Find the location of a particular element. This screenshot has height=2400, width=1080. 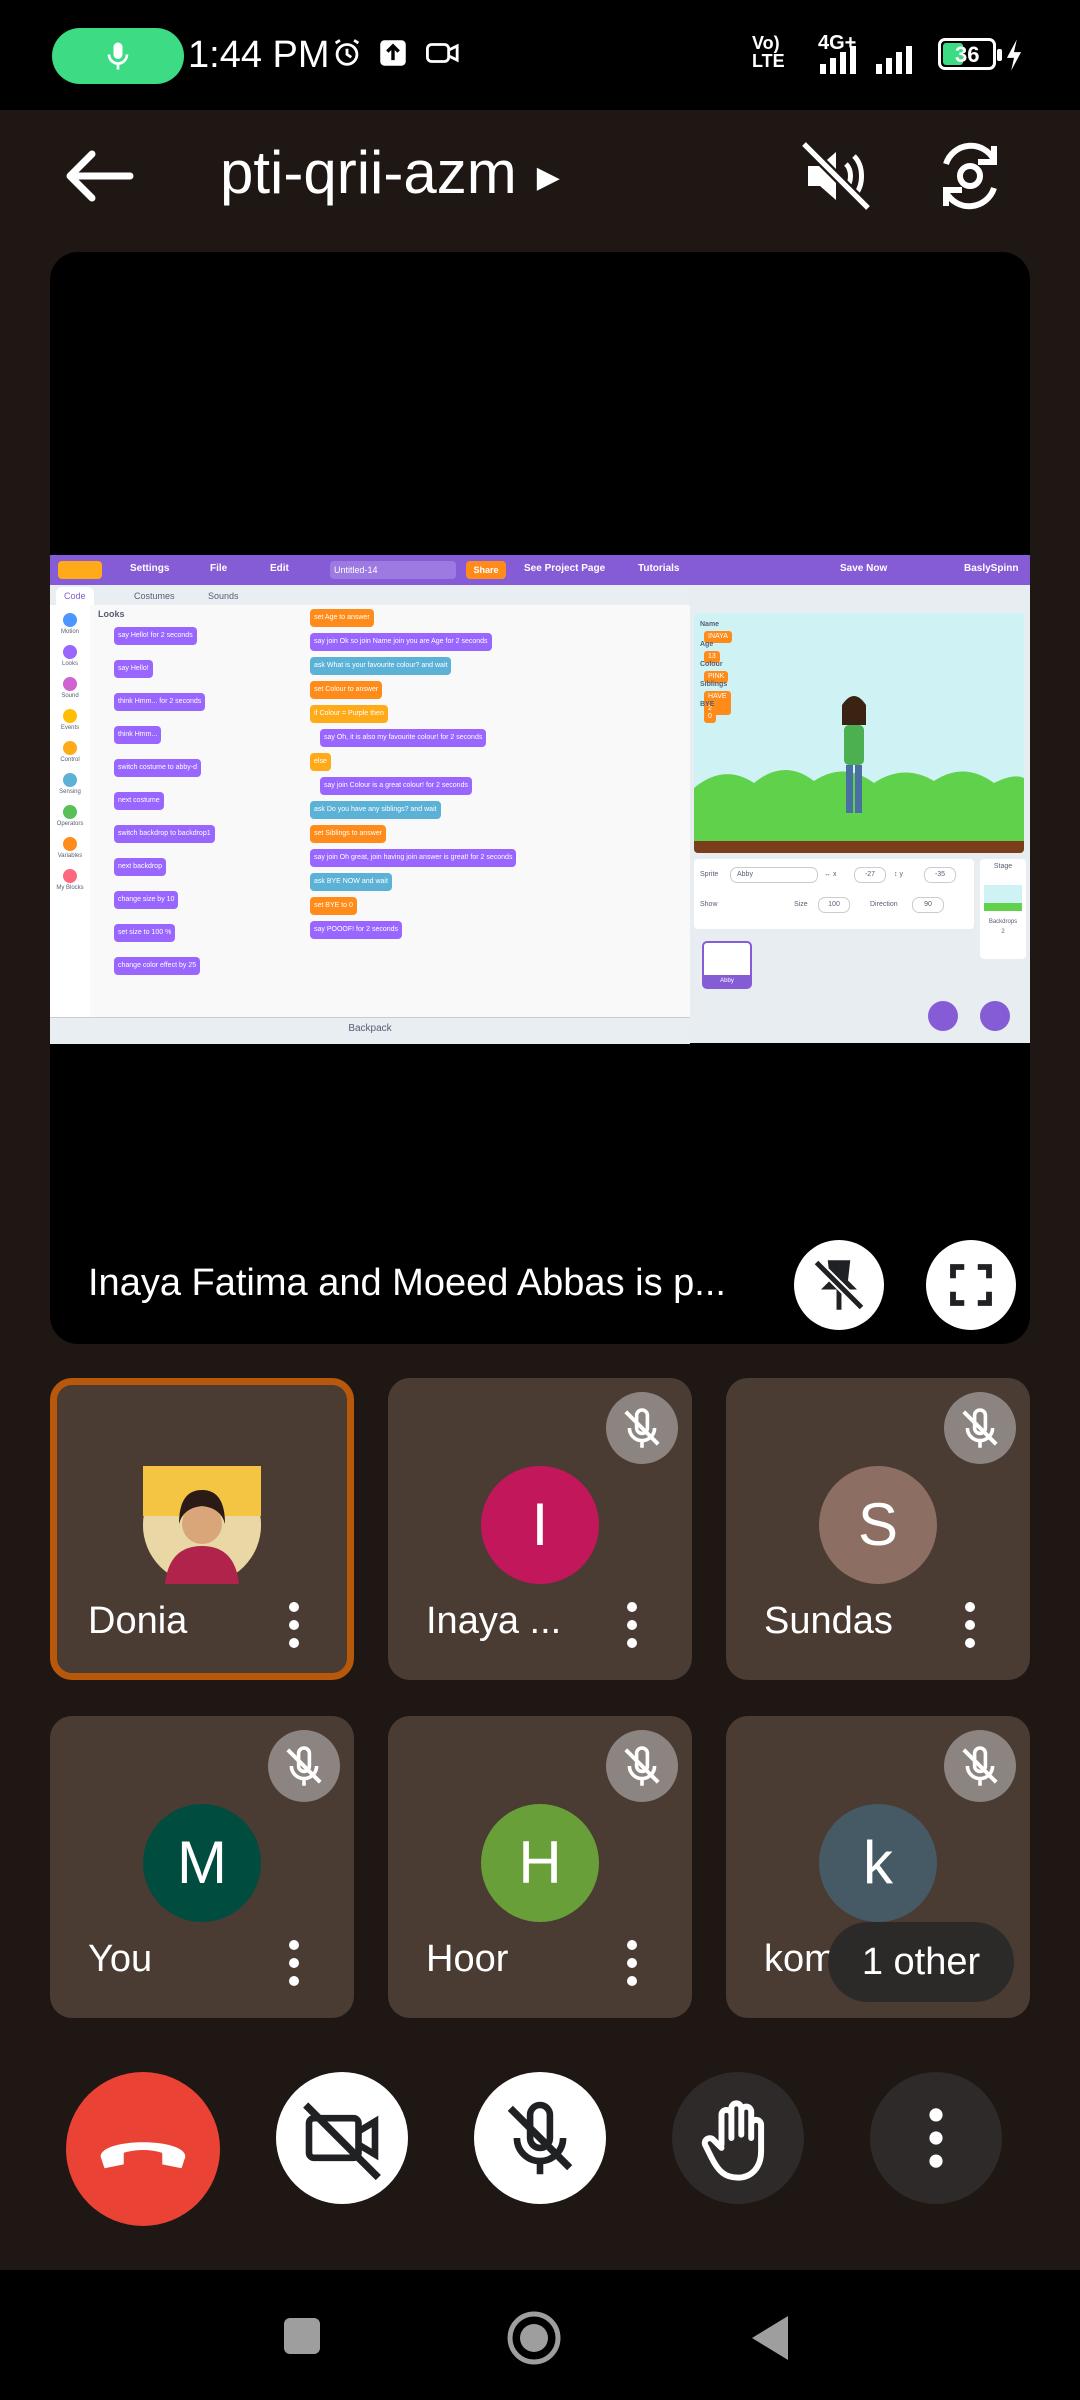

battery-level: 36 is located at coordinates (967, 54).